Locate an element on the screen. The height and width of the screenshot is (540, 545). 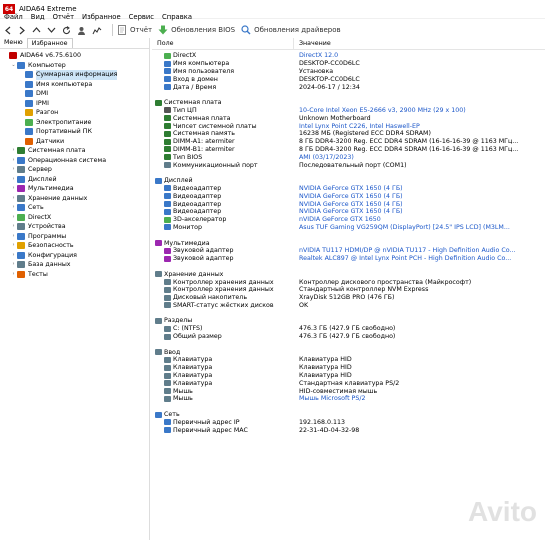
tab-menu: Меню is located at coordinates (13, 43).